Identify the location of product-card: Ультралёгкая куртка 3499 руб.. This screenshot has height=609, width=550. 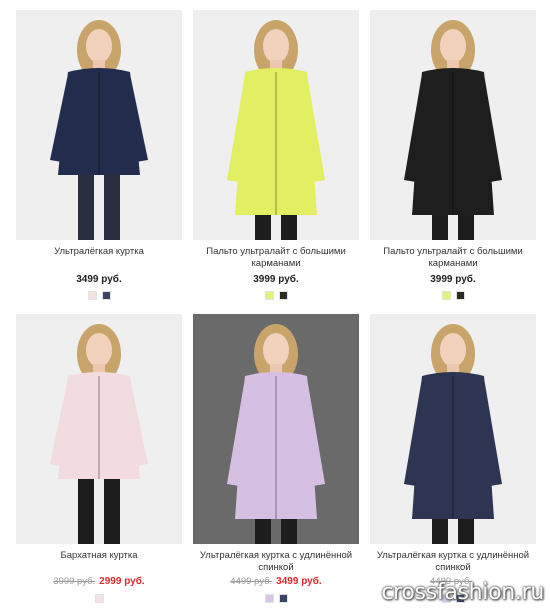
(99, 155).